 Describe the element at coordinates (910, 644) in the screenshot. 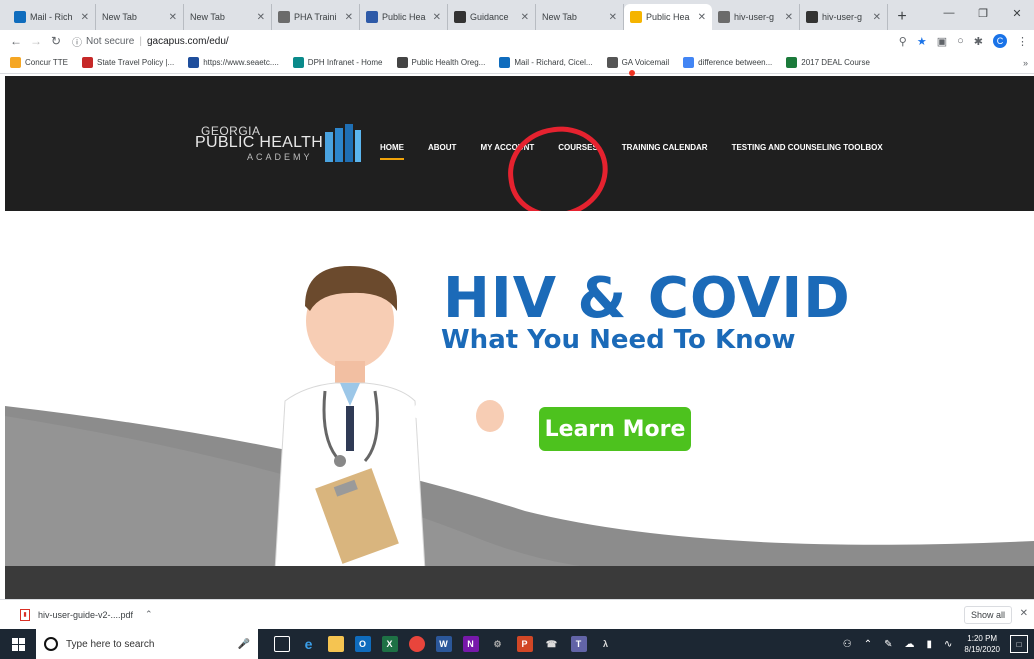

I see `onedrive-icon: ☁` at that location.